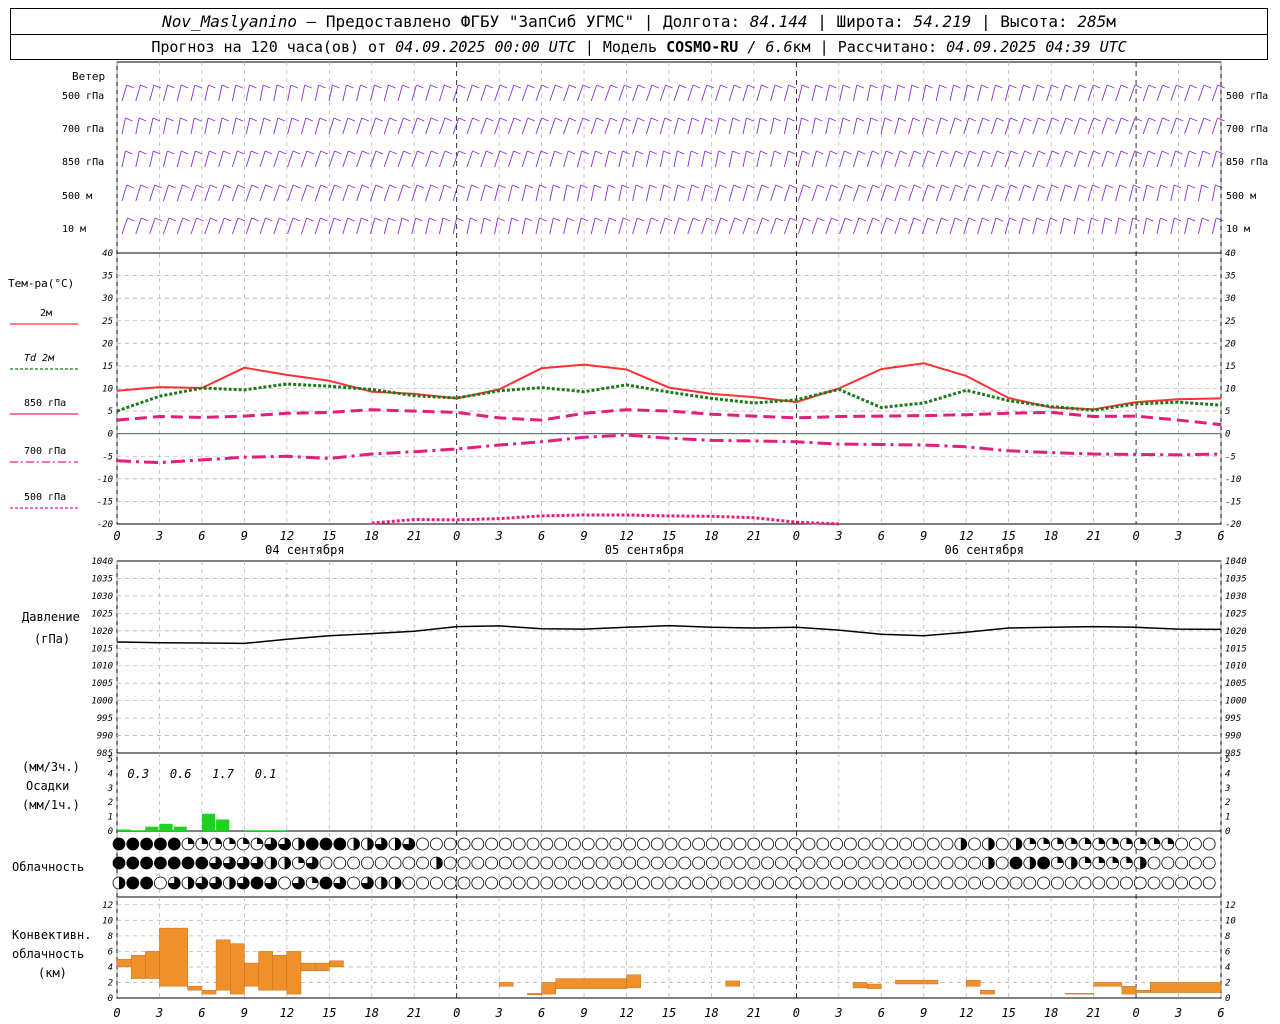  Describe the element at coordinates (1227, 412) in the screenshot. I see `temp-tick-right: 5` at that location.